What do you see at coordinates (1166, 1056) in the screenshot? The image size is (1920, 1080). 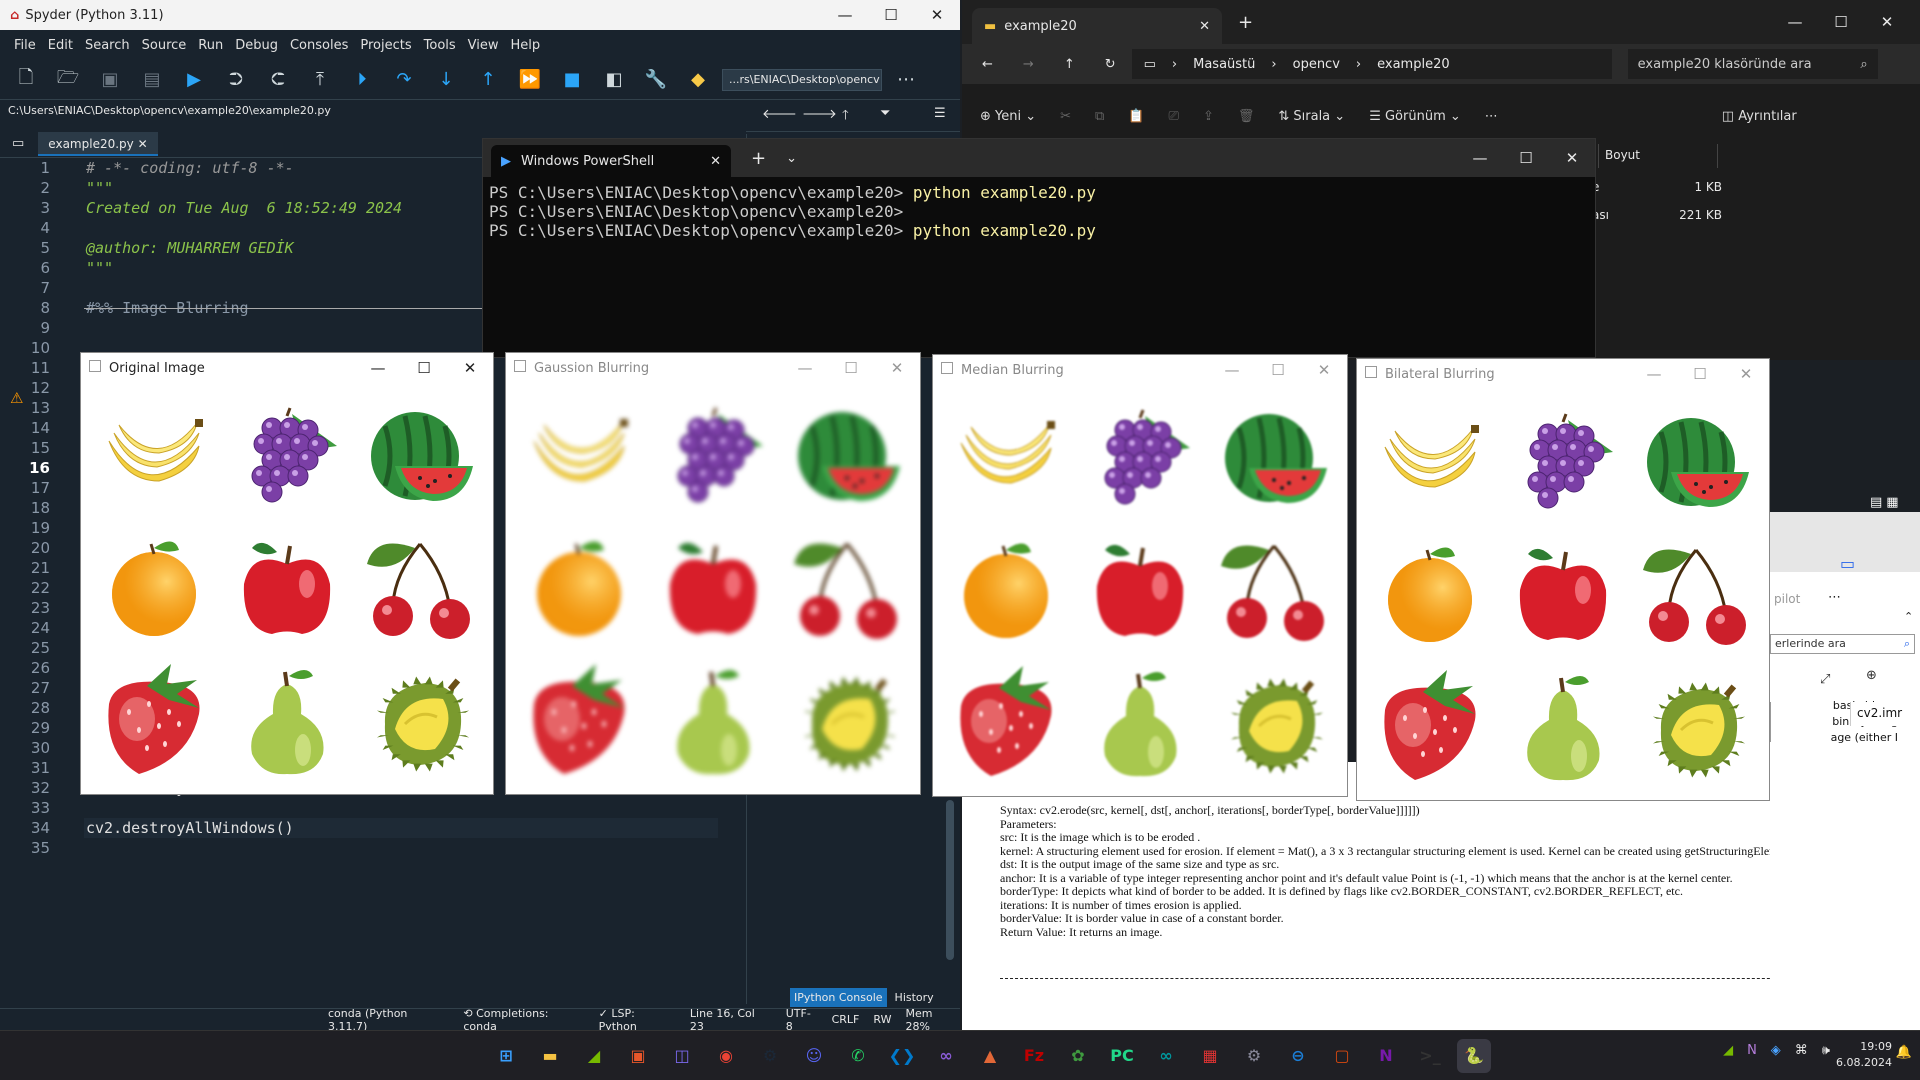 I see `arduino-taskbar-icon: ∞` at bounding box center [1166, 1056].